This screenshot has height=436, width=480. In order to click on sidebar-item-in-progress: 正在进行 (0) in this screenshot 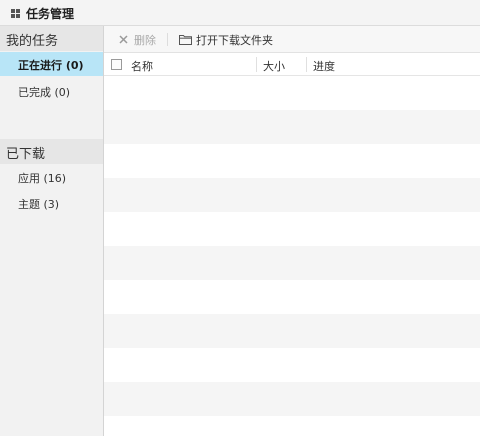, I will do `click(51, 64)`.